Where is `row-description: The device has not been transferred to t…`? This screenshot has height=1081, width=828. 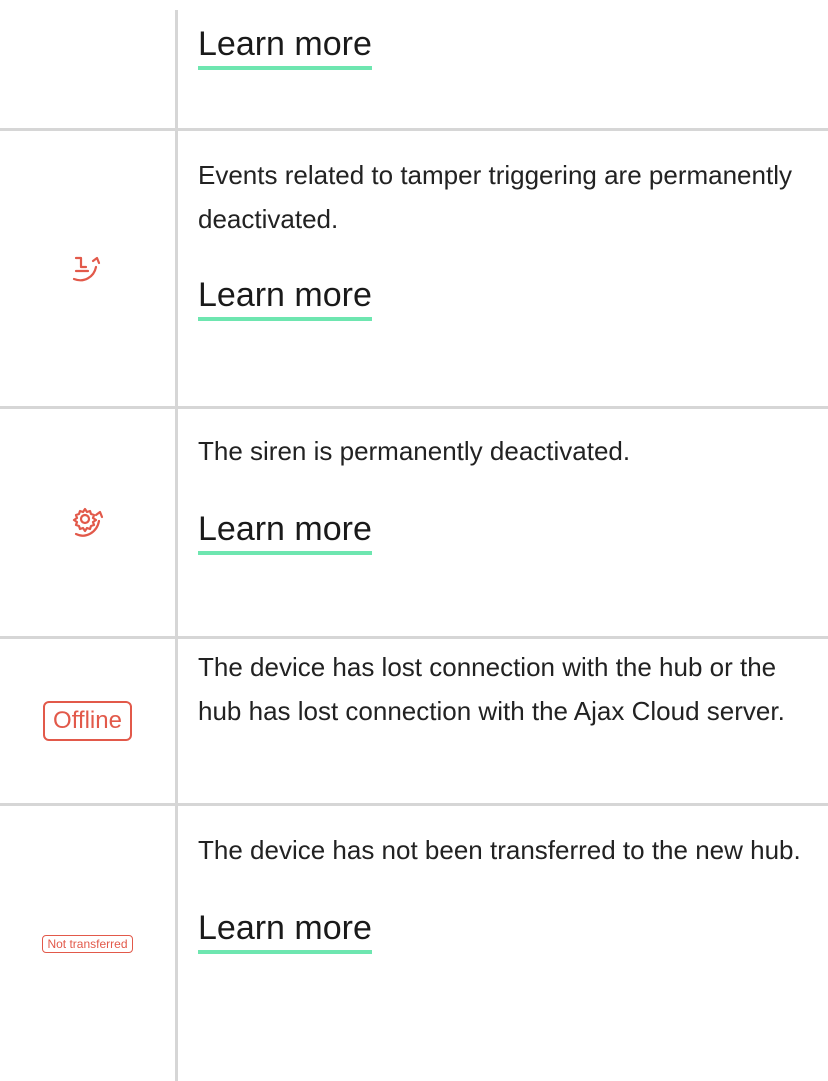
row-description: The device has not been transferred to t… is located at coordinates (499, 850).